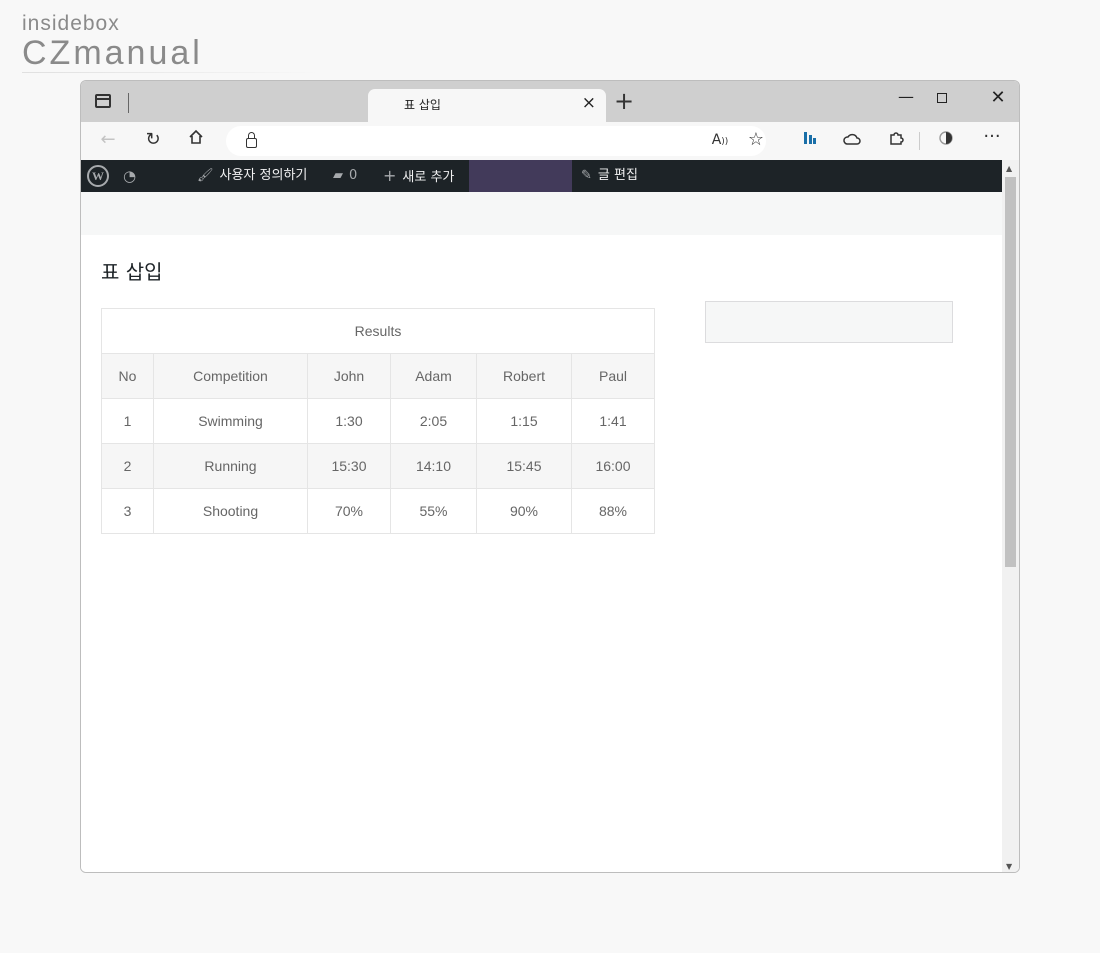  I want to click on table-caption: Results, so click(378, 331).